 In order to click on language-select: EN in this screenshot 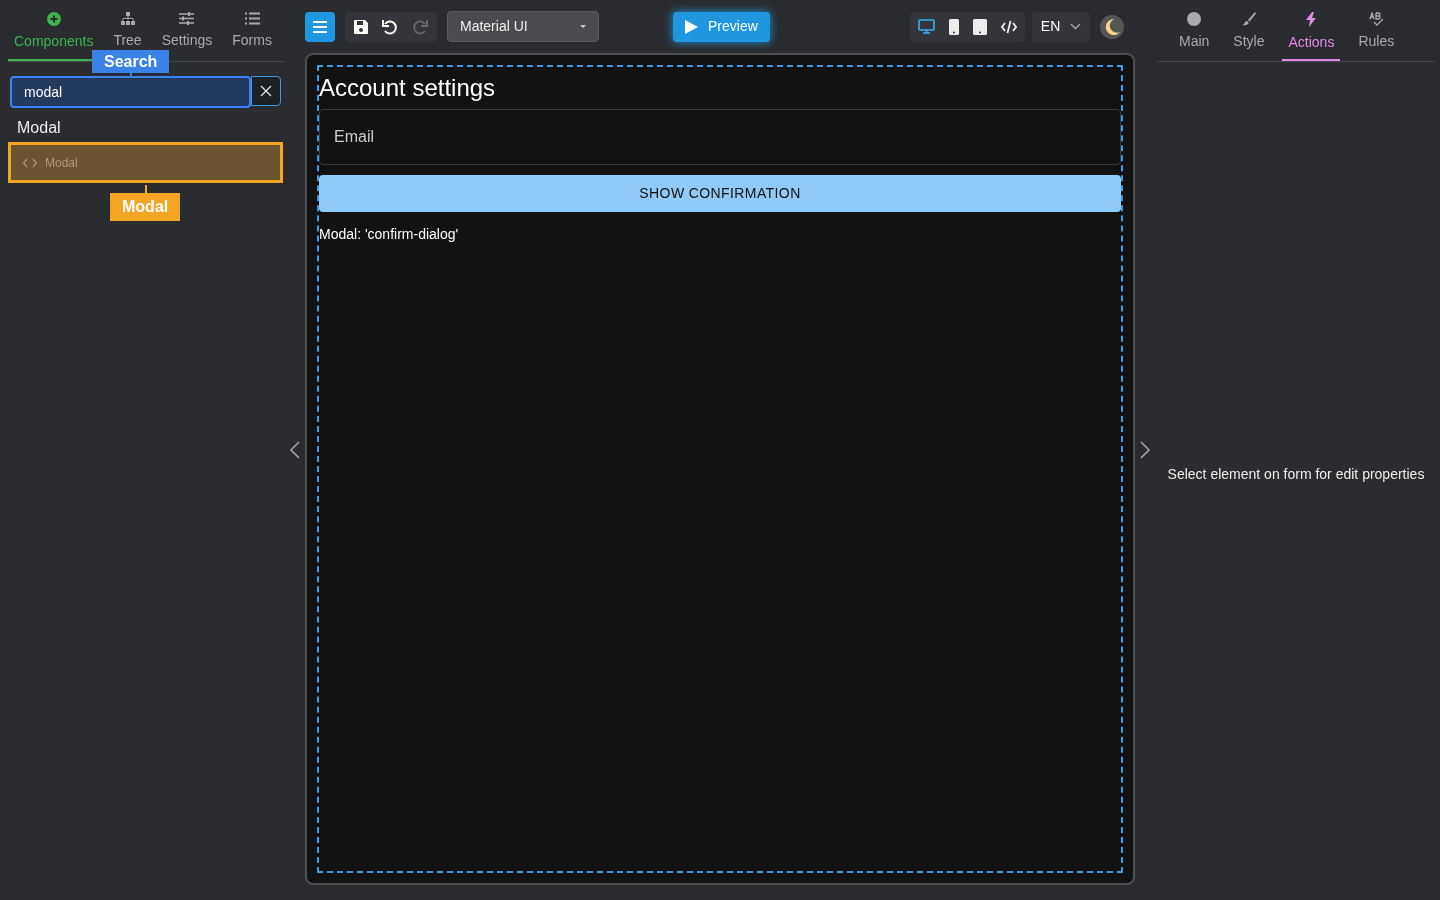, I will do `click(1061, 26)`.